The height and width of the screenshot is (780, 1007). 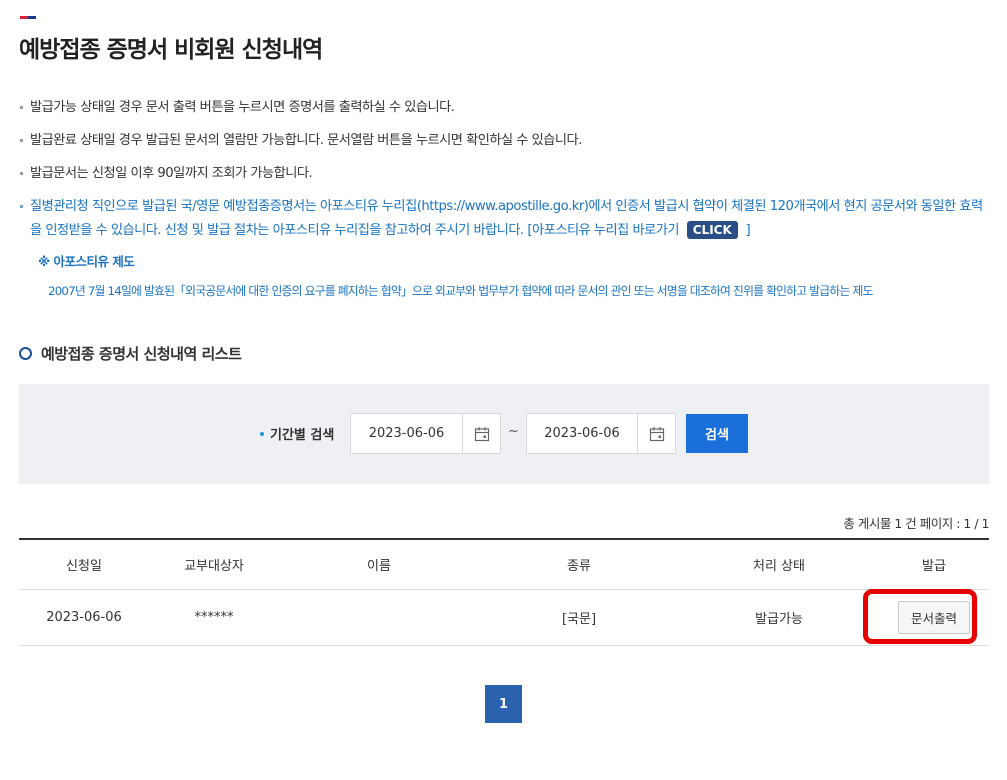 I want to click on start-date-input: 2023-06-06, so click(x=425, y=433).